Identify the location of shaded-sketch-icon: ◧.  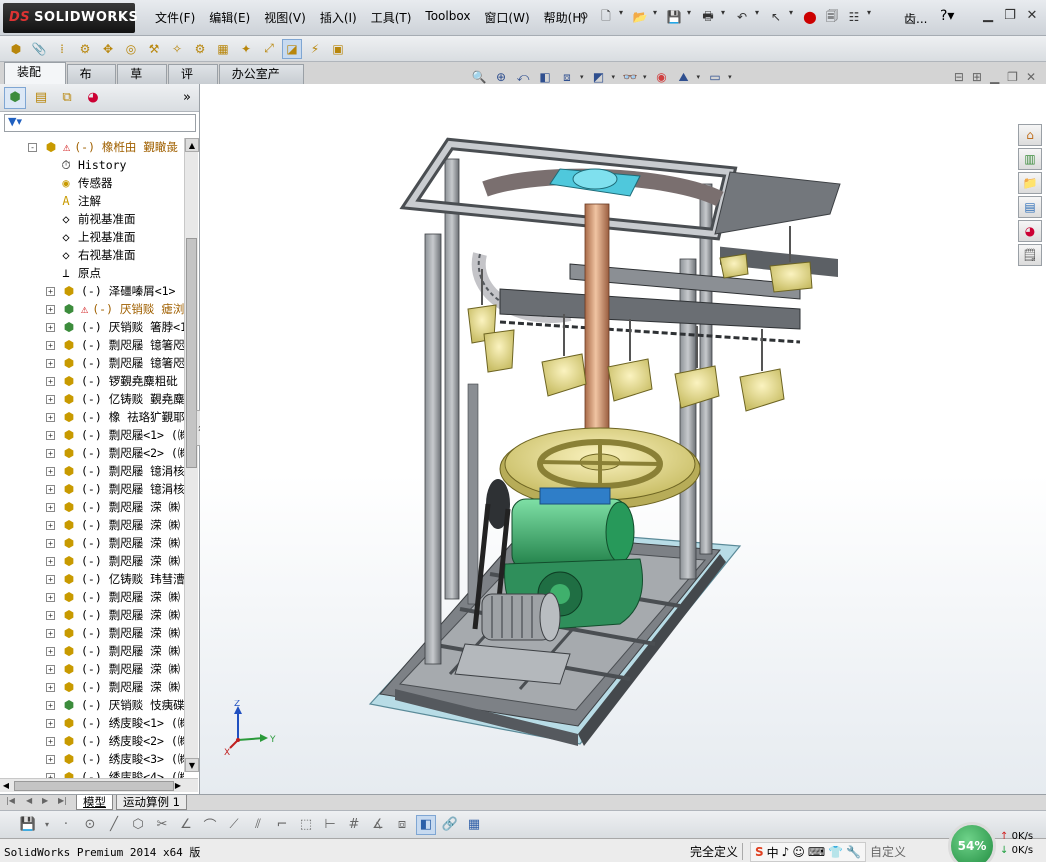
(426, 824).